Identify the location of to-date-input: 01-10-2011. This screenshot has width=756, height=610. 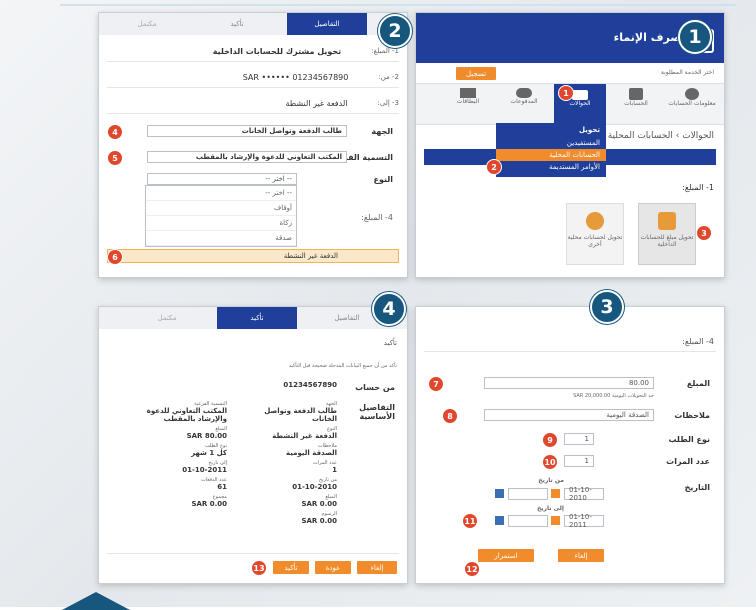
(584, 521).